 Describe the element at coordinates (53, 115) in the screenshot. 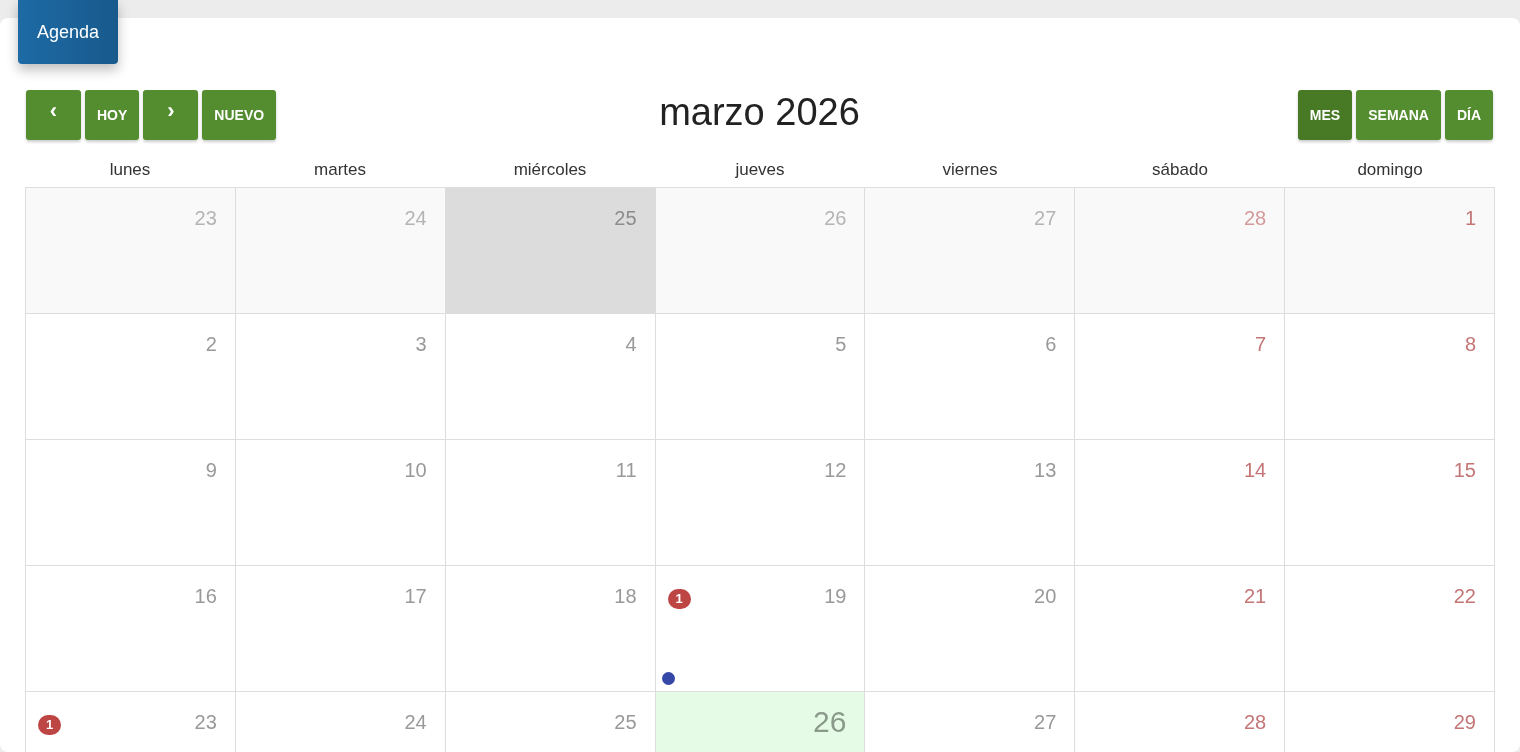

I see `nav-arrow-button: ‹` at that location.